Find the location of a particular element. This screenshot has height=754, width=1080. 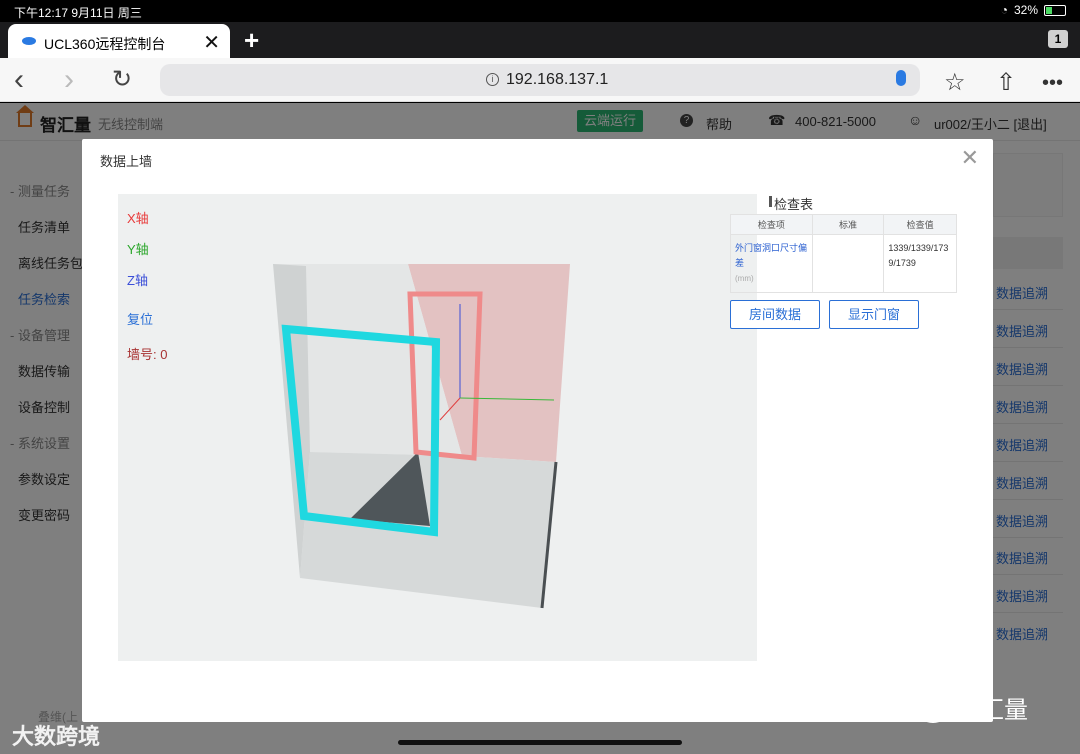

check-standard-cell is located at coordinates (848, 263).